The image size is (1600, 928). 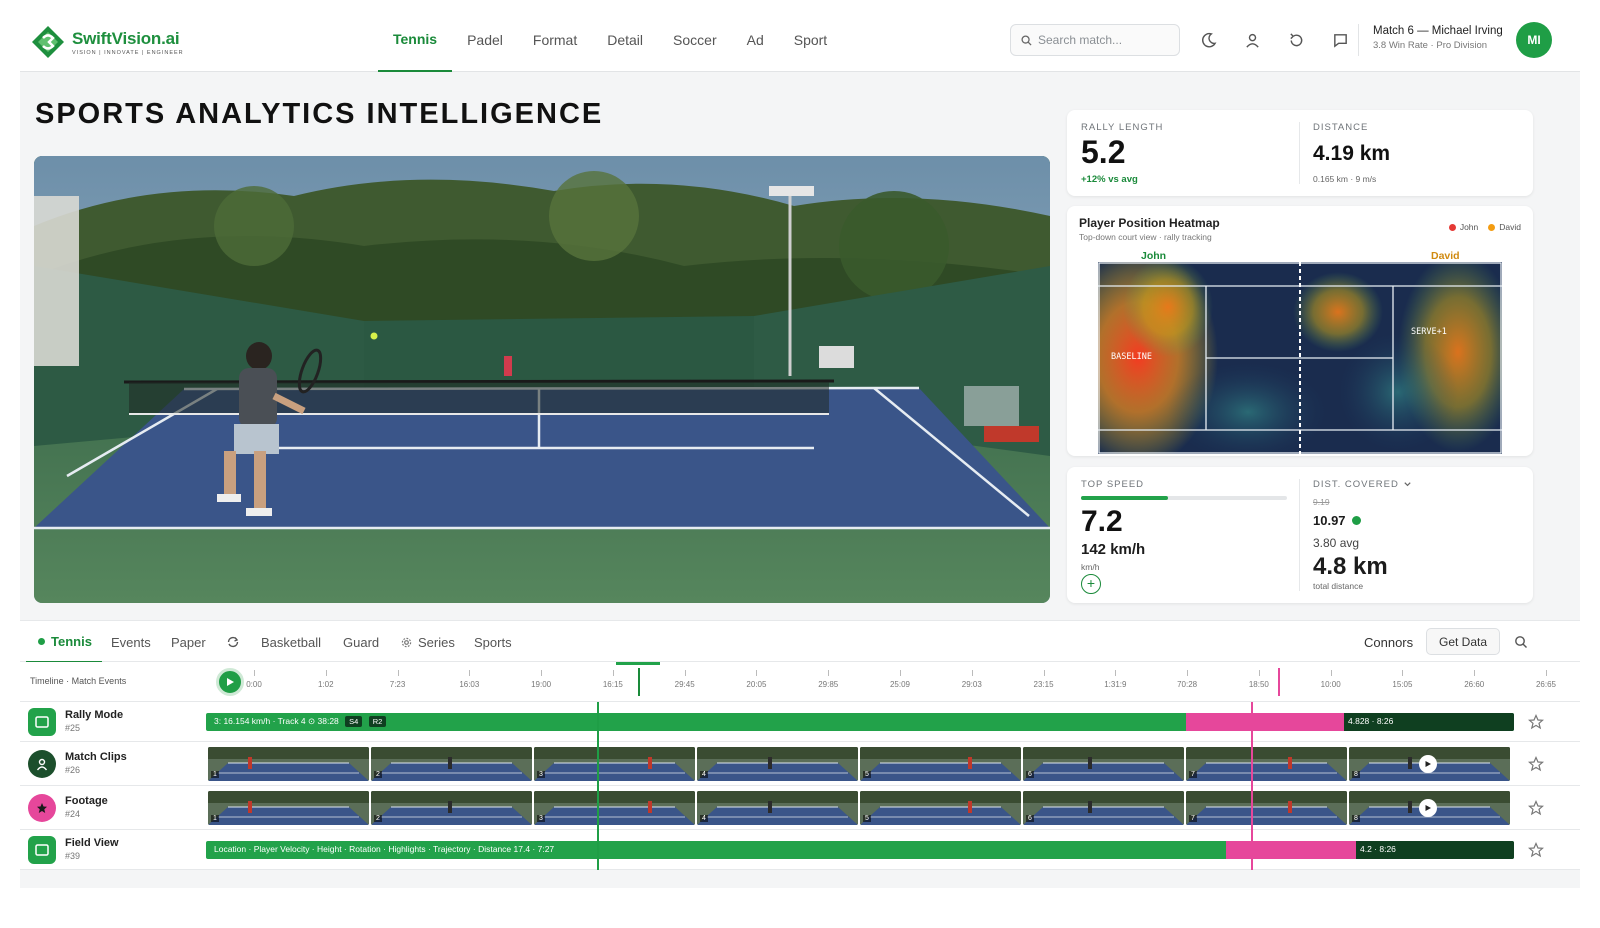 What do you see at coordinates (361, 642) in the screenshot?
I see `tab-guard: Guard` at bounding box center [361, 642].